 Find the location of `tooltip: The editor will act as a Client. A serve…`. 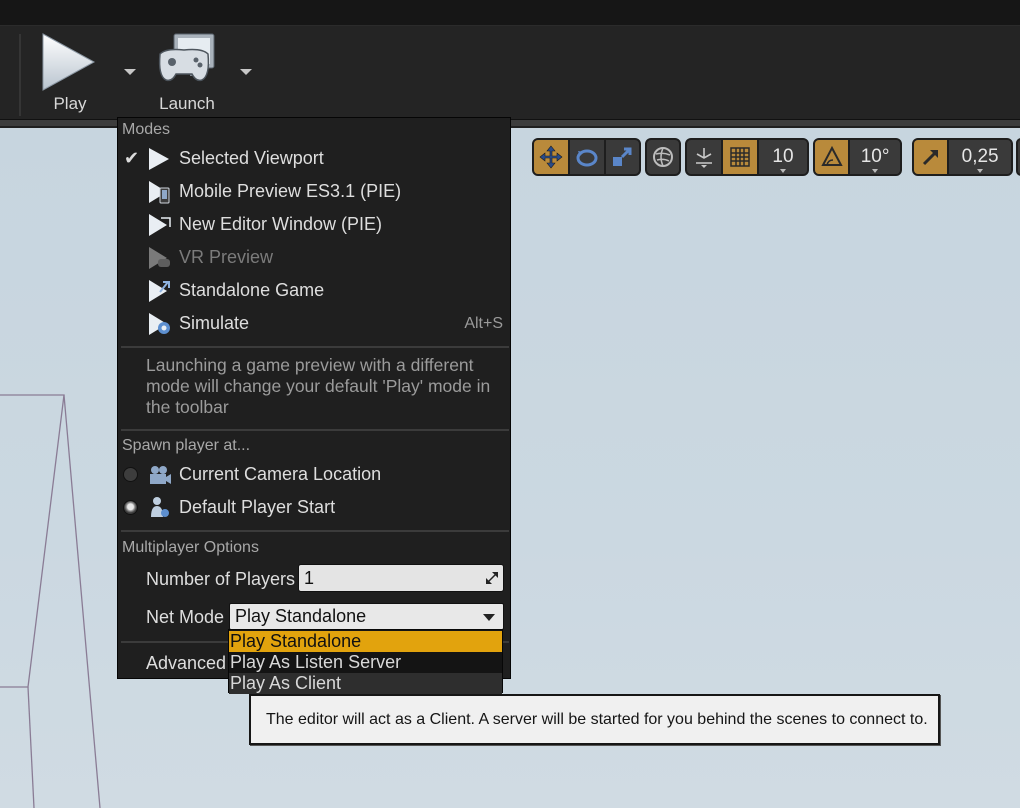

tooltip: The editor will act as a Client. A serve… is located at coordinates (594, 719).